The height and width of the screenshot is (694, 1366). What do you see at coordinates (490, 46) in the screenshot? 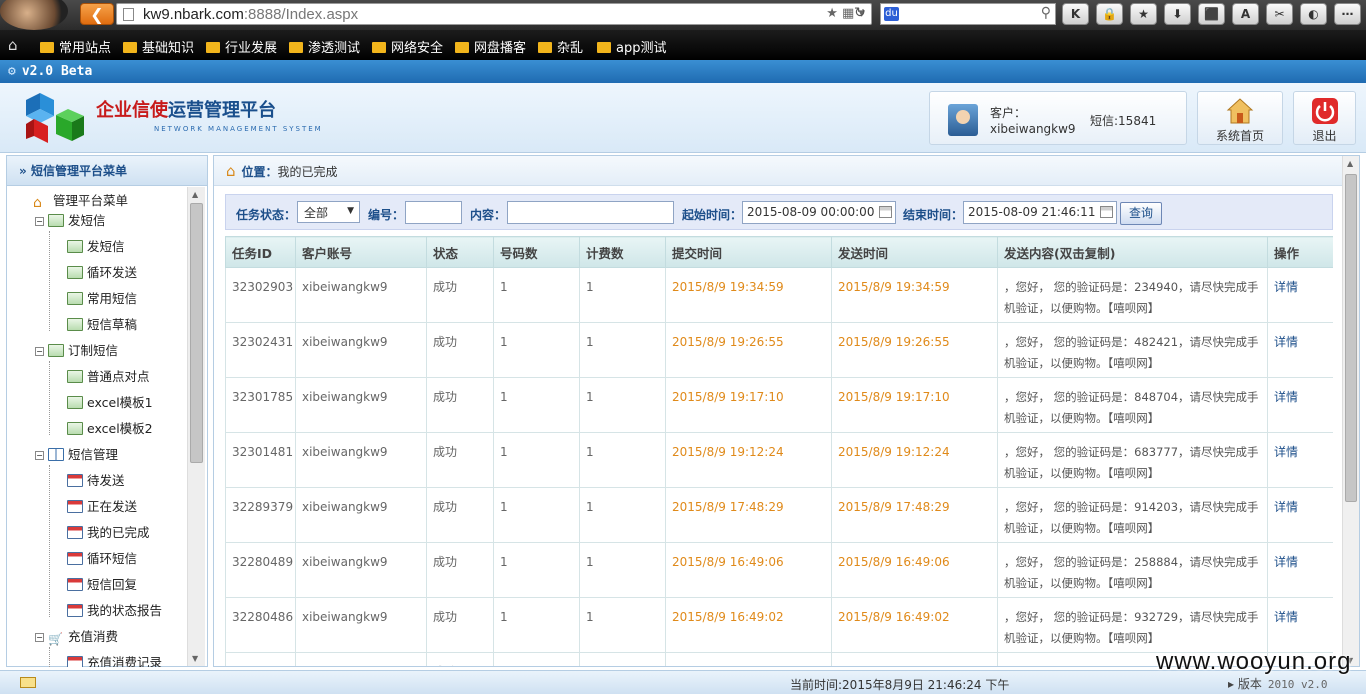
I see `bookmark-item: 网盘播客` at bounding box center [490, 46].